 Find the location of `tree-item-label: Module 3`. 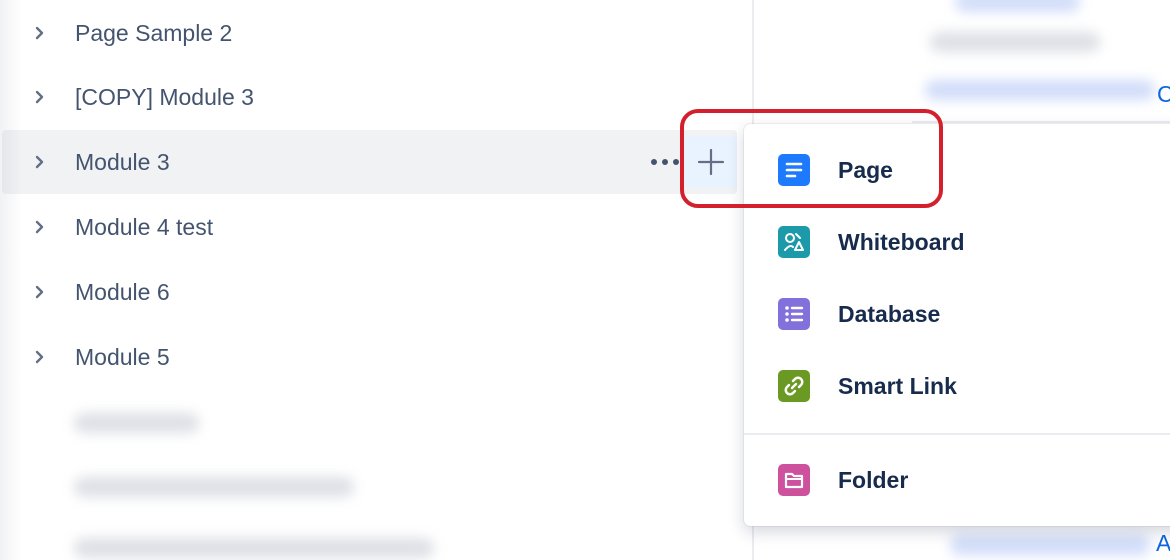

tree-item-label: Module 3 is located at coordinates (122, 161).